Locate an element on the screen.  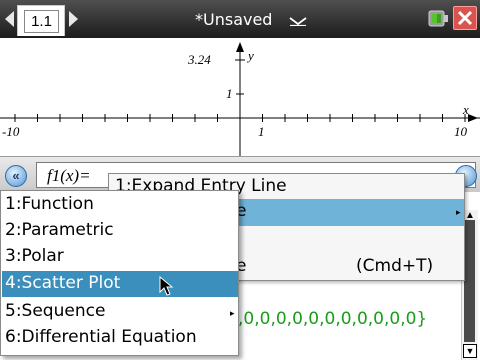
menu-item-differential-equation: 6:Differential Equation is located at coordinates (101, 338).